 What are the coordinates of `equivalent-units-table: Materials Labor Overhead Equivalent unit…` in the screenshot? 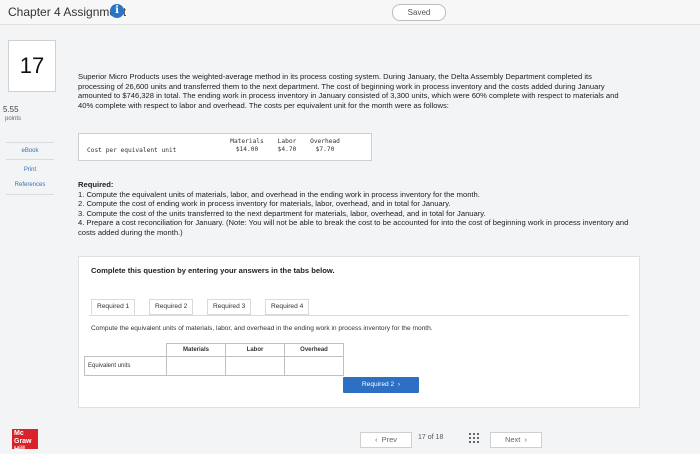 It's located at (214, 359).